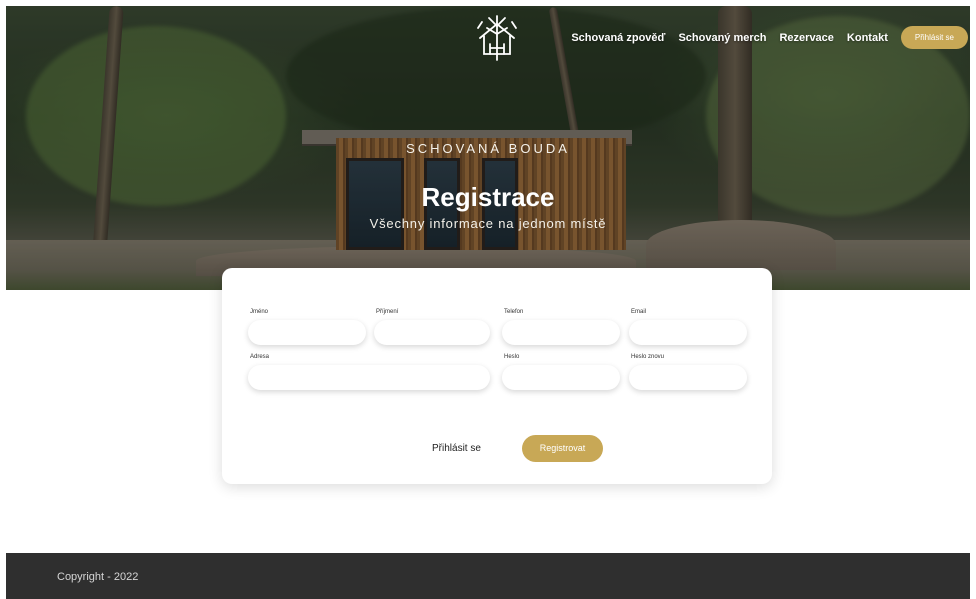 The width and height of the screenshot is (976, 599). Describe the element at coordinates (867, 38) in the screenshot. I see `nav-link-kontakt: Kontakt` at that location.